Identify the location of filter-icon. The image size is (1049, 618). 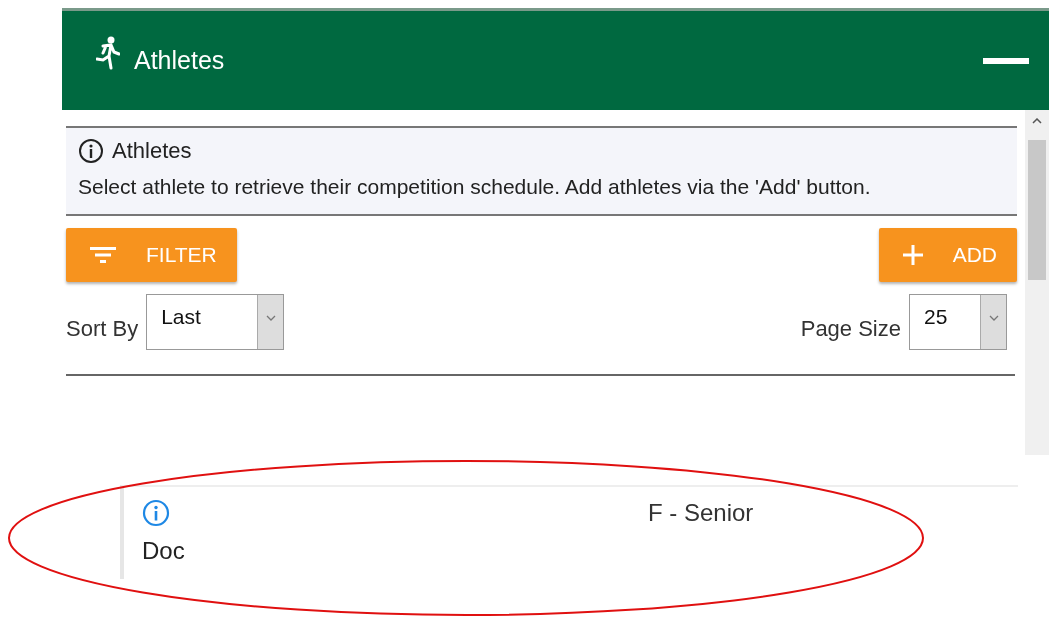
(103, 255).